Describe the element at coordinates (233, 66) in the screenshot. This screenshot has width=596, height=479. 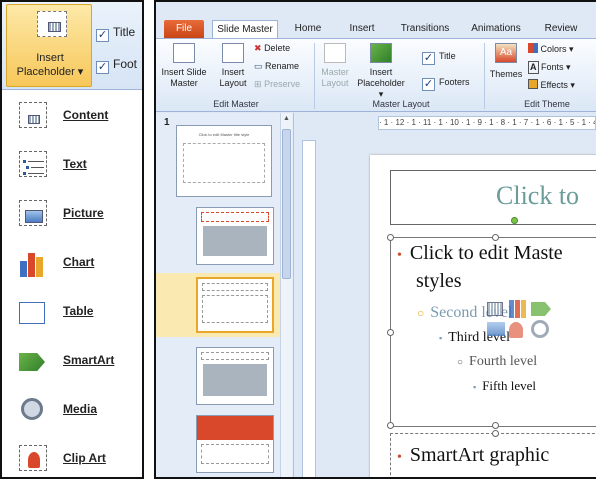
I see `insert-layout-button: Insert Layout` at that location.